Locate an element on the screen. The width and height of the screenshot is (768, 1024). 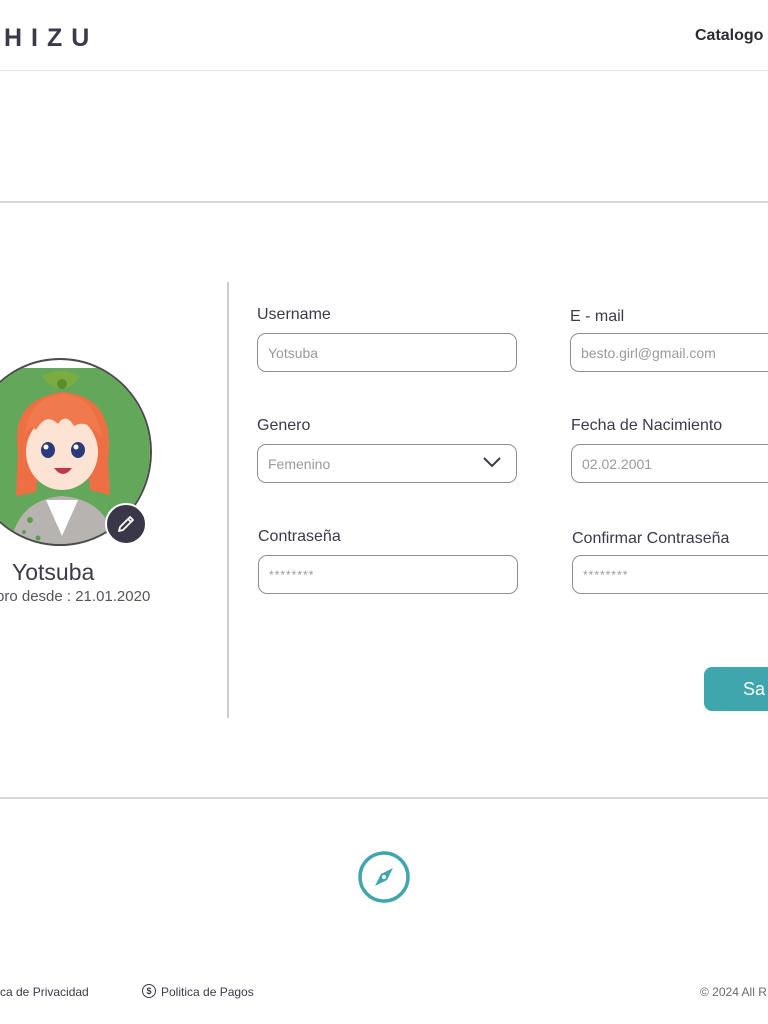
member-since-text: bro desde : 21.01.2020 is located at coordinates (75, 596).